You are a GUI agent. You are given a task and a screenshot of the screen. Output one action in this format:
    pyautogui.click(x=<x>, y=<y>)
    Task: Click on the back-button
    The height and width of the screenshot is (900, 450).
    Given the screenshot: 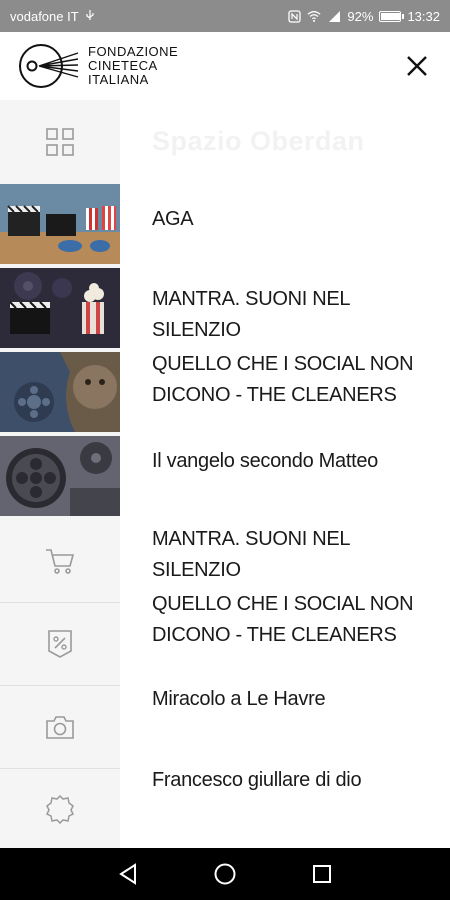 What is the action you would take?
    pyautogui.click(x=128, y=874)
    